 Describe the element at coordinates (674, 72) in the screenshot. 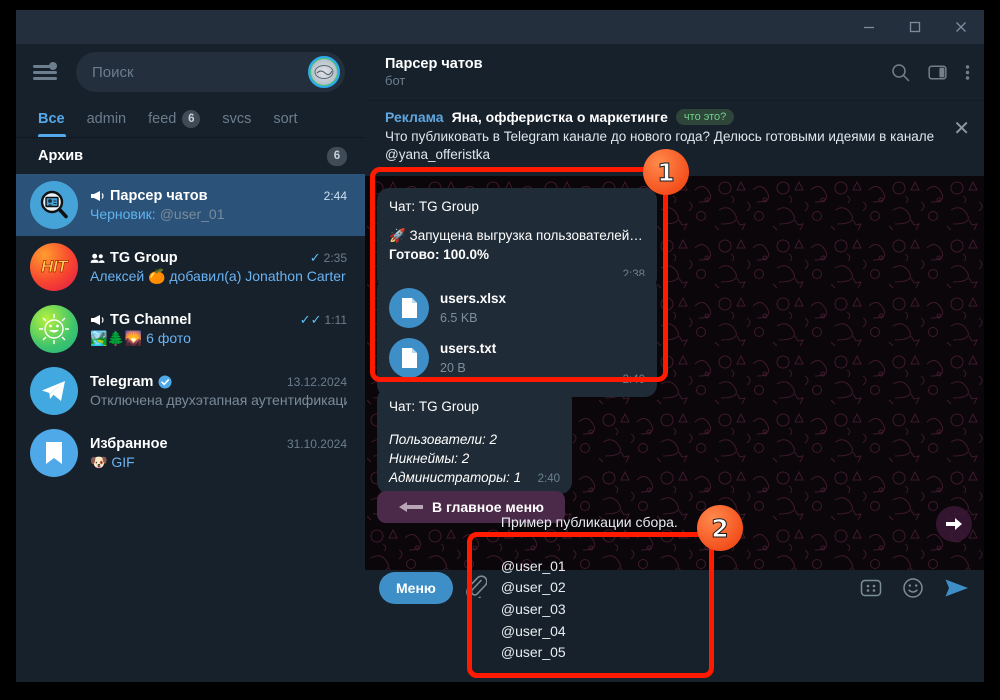

I see `chat-header: Парсер чатов бот` at that location.